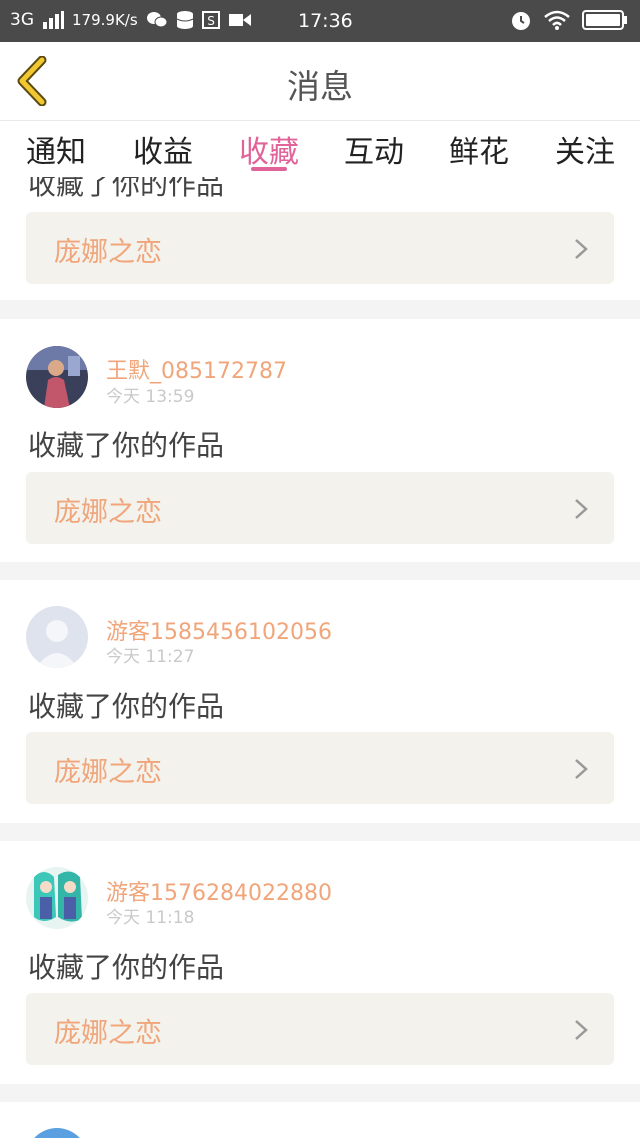 The width and height of the screenshot is (640, 1138). I want to click on default-avatar-icon, so click(57, 637).